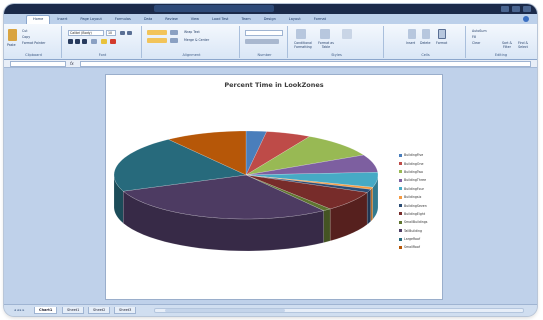 The image size is (543, 320). I want to click on legend-entry: BuildingThree, so click(413, 180).